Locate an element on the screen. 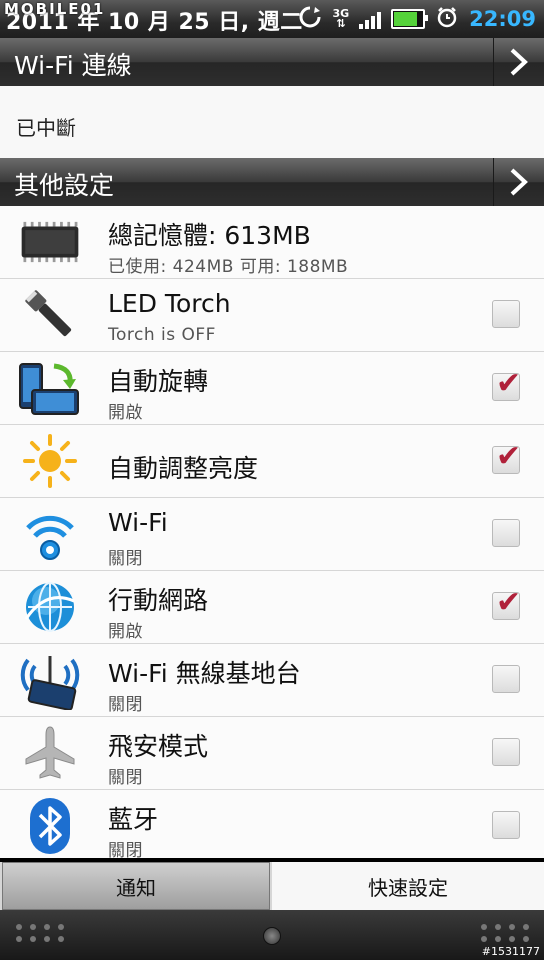 The height and width of the screenshot is (960, 544). grip-dots-left is located at coordinates (40, 933).